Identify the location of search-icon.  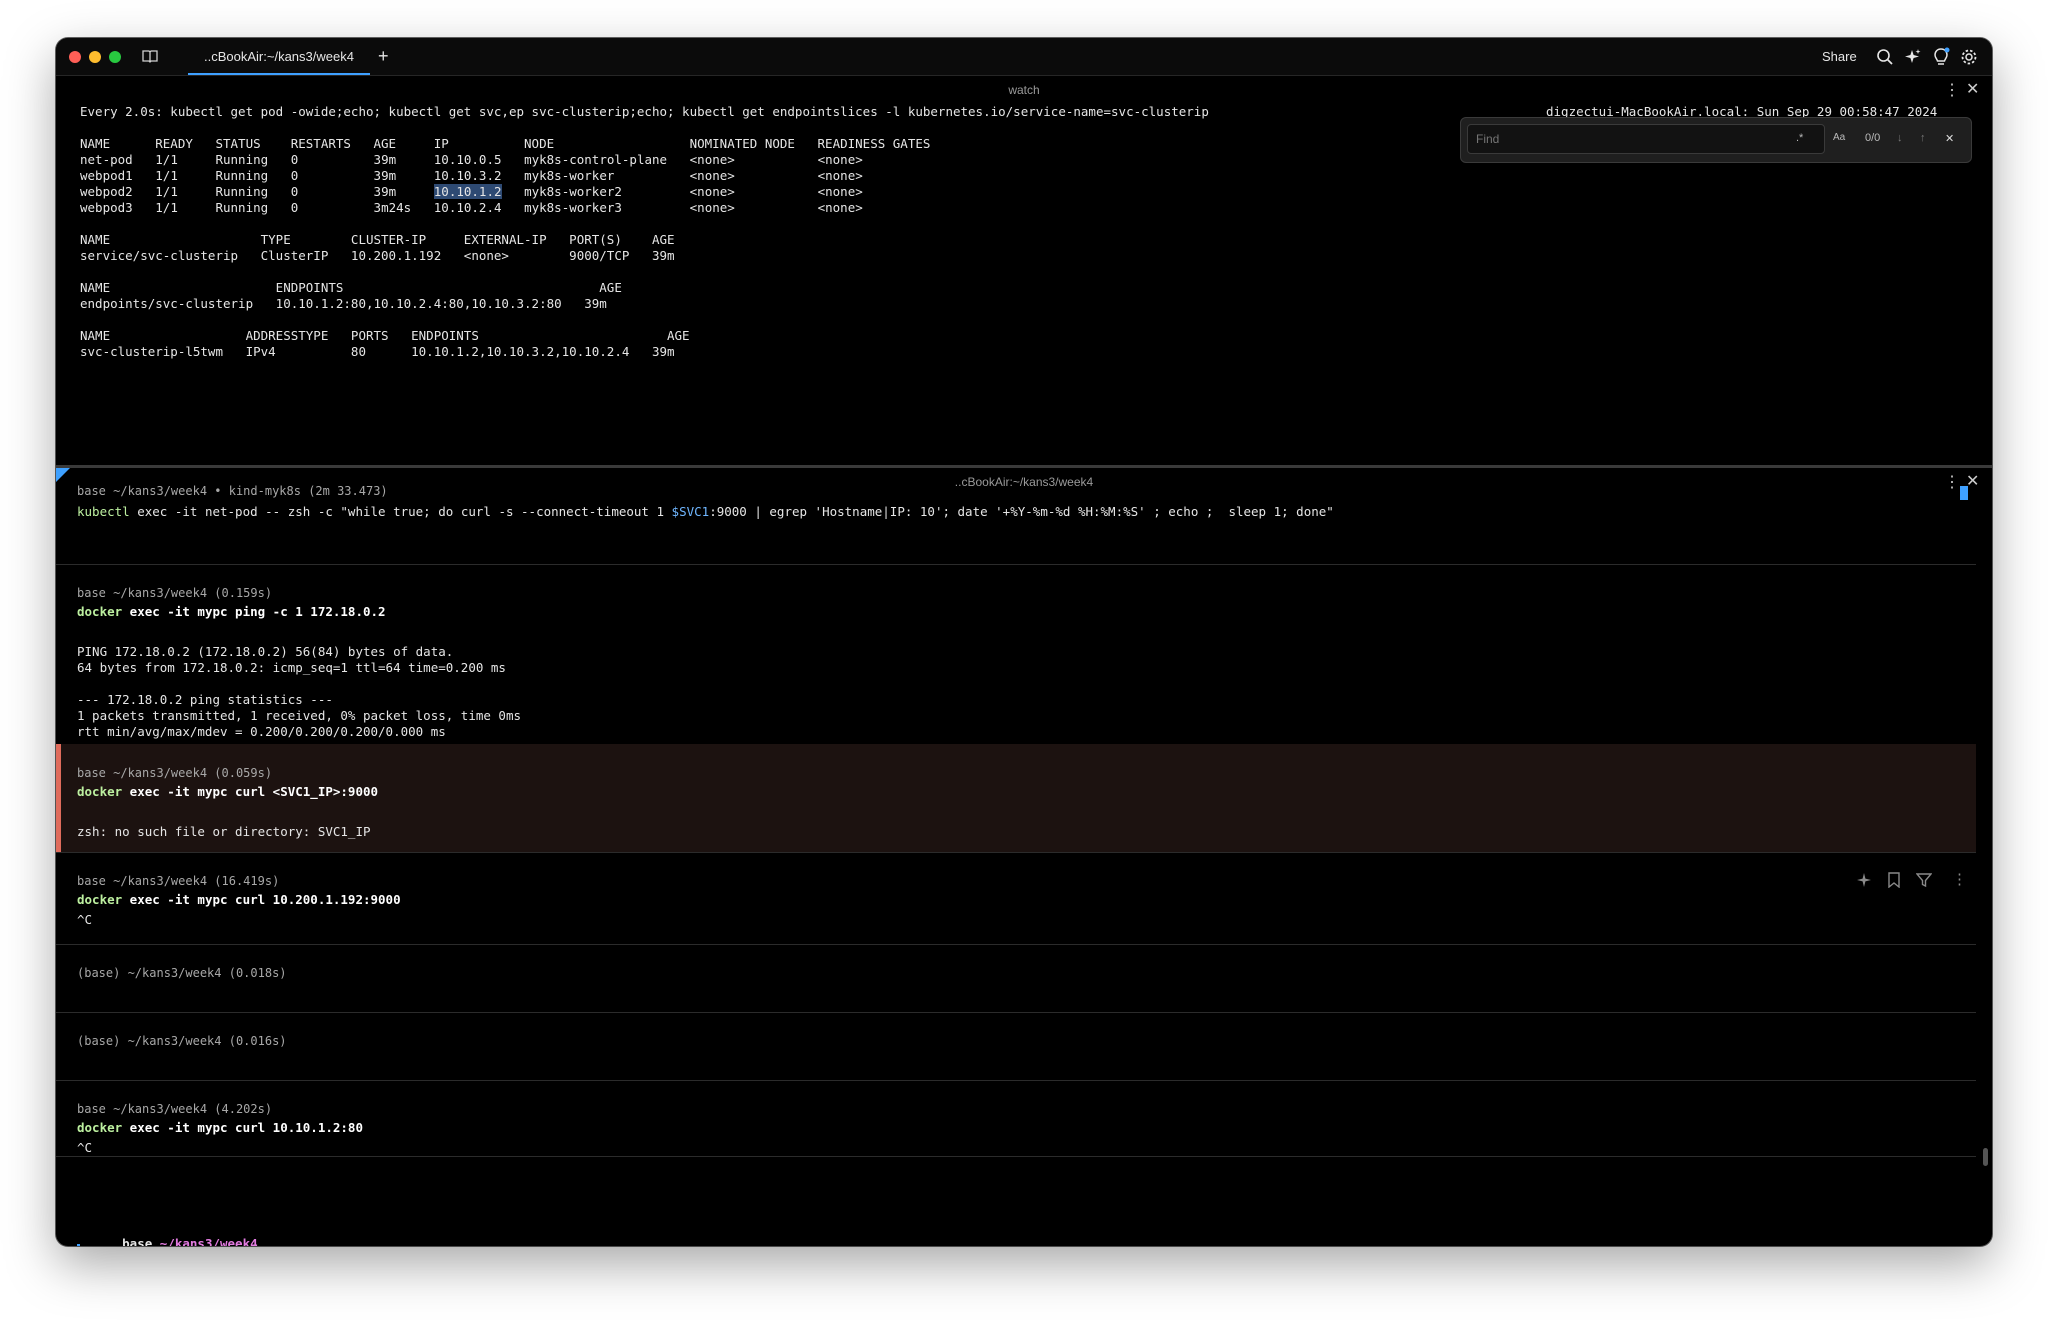
(1885, 57).